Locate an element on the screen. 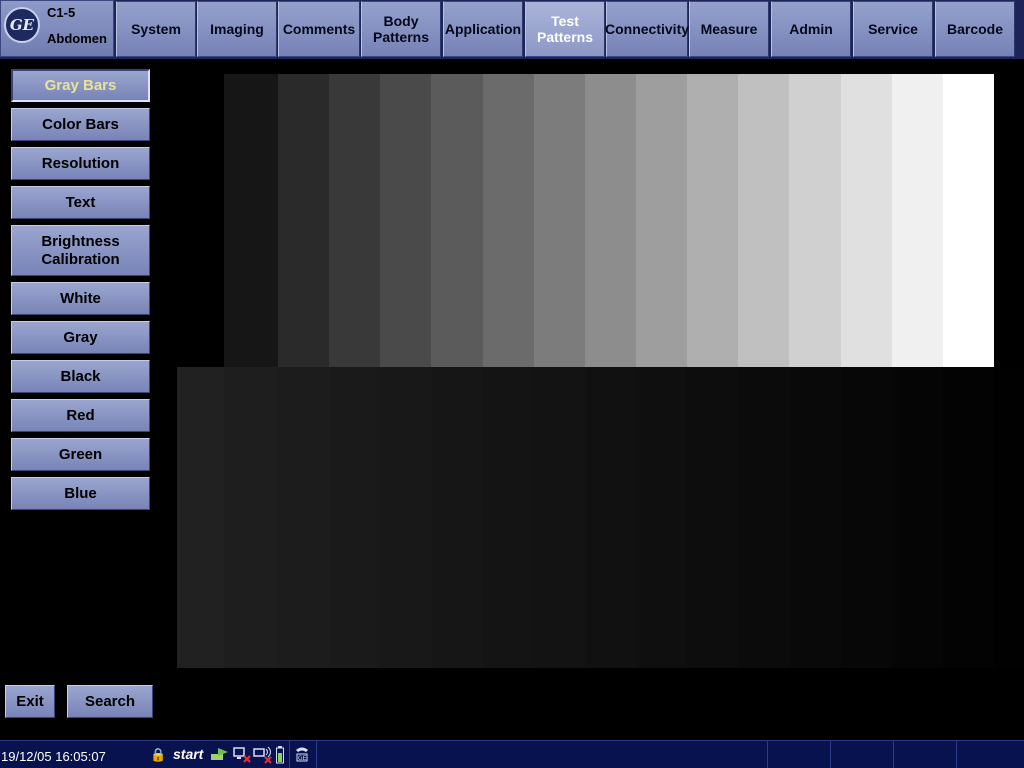 The height and width of the screenshot is (768, 1024). red-button: Red is located at coordinates (80, 415).